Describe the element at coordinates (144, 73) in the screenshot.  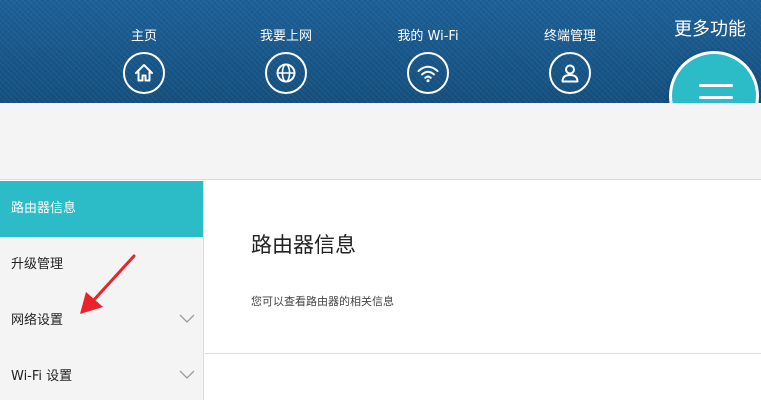
I see `home-icon` at that location.